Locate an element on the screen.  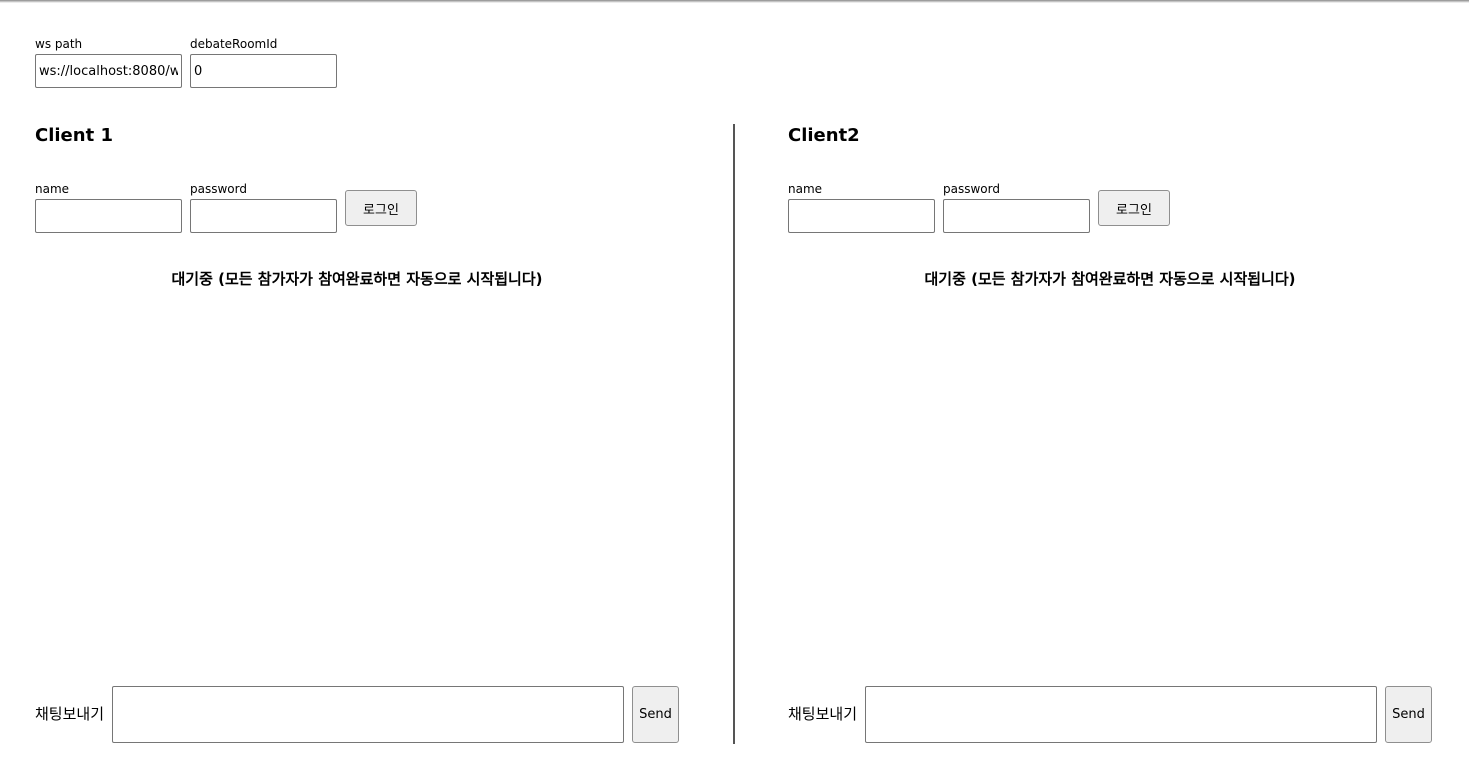
client2-name-label: name is located at coordinates (805, 189).